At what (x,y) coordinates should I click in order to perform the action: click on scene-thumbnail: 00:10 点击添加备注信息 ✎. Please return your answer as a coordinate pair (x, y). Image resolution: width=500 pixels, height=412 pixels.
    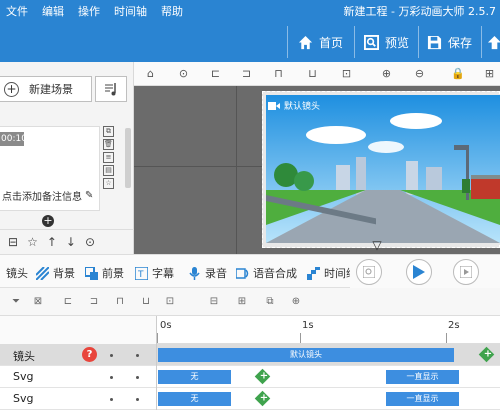
    Looking at the image, I should click on (50, 168).